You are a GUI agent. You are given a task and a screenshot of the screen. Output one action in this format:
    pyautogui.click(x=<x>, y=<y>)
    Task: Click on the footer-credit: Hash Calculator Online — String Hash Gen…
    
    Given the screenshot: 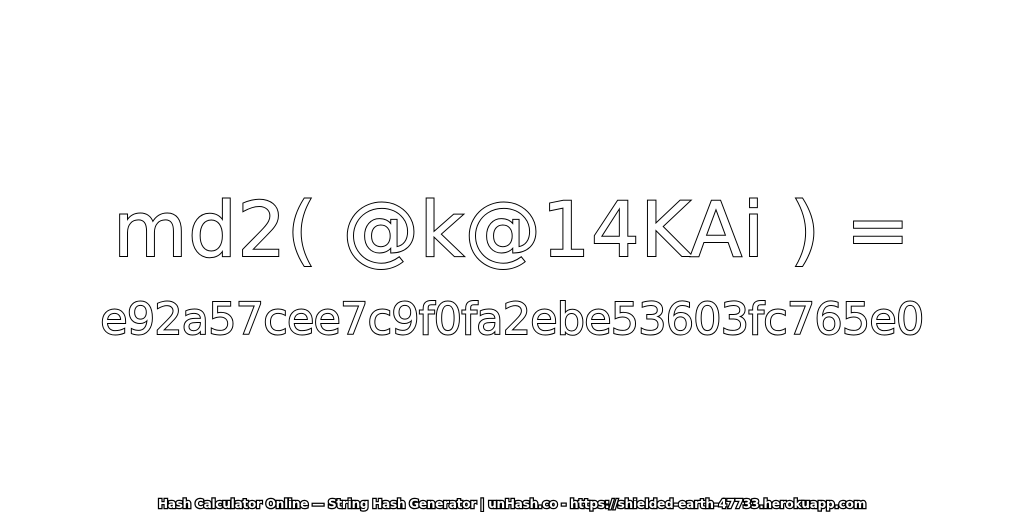 What is the action you would take?
    pyautogui.click(x=512, y=504)
    